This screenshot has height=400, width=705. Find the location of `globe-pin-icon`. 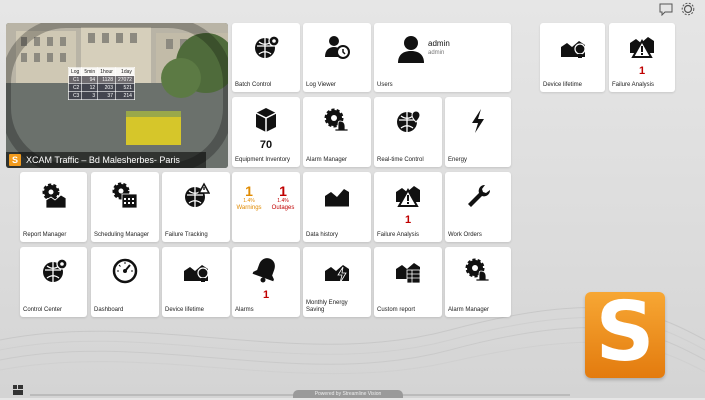

globe-pin-icon is located at coordinates (408, 123).